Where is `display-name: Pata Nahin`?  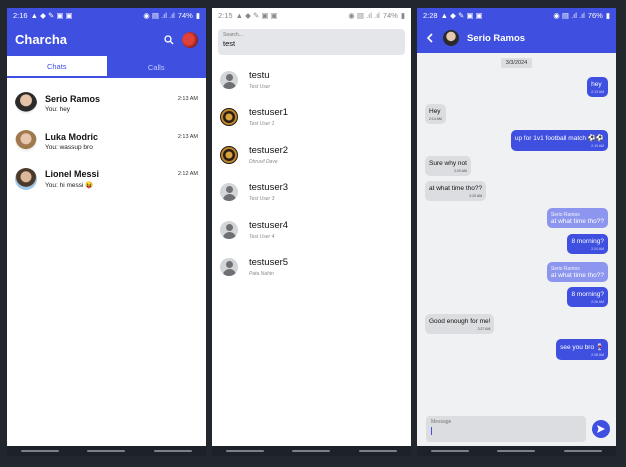 display-name: Pata Nahin is located at coordinates (261, 274).